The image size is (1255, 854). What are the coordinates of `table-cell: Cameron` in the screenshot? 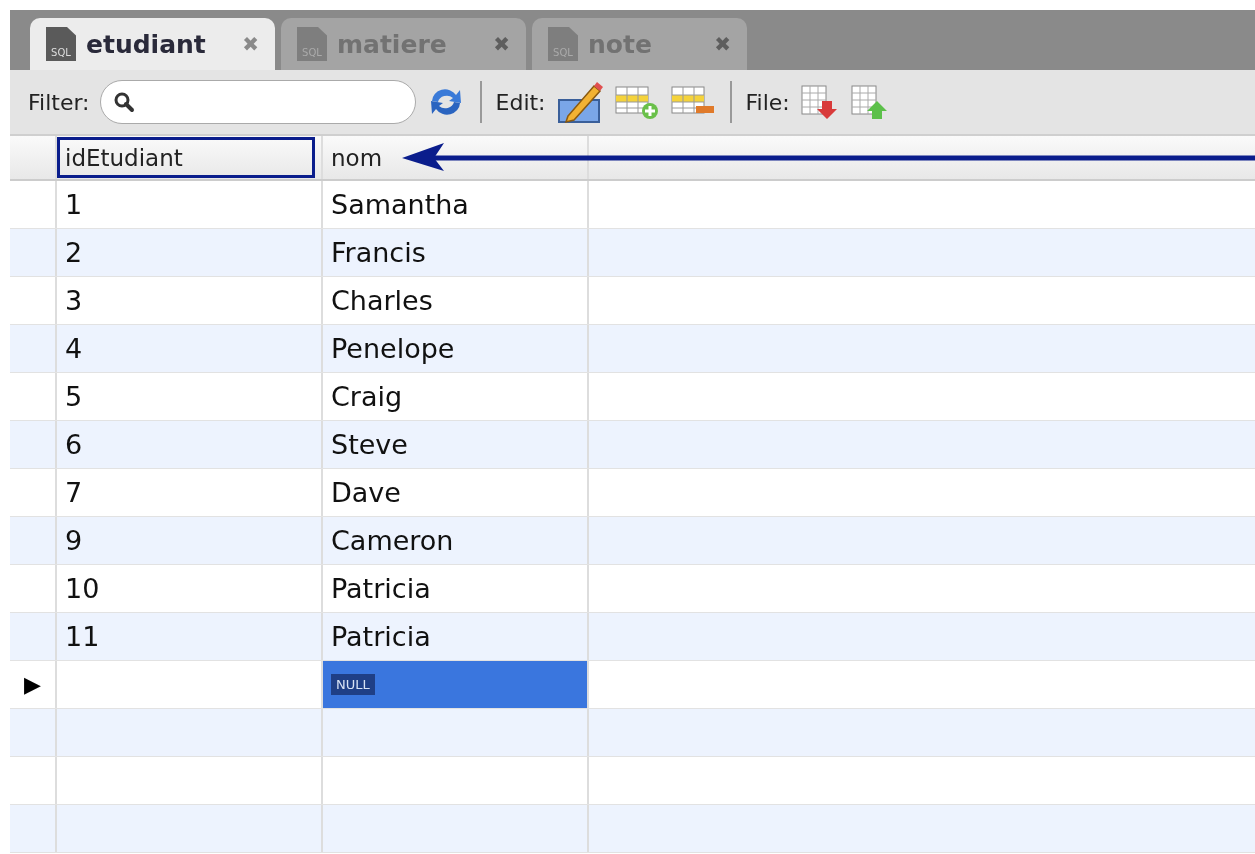 It's located at (456, 540).